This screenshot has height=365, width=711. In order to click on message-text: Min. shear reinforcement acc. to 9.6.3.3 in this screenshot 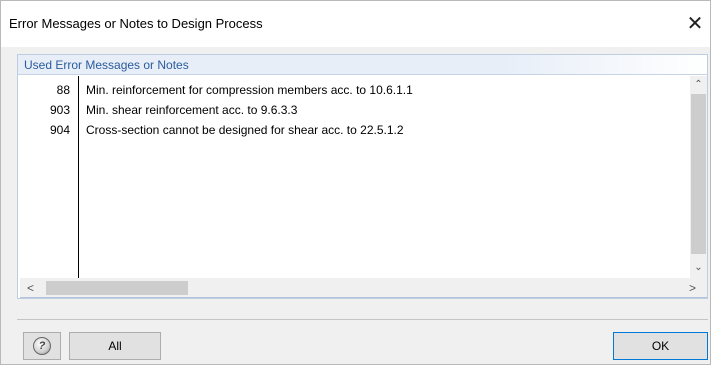, I will do `click(192, 110)`.